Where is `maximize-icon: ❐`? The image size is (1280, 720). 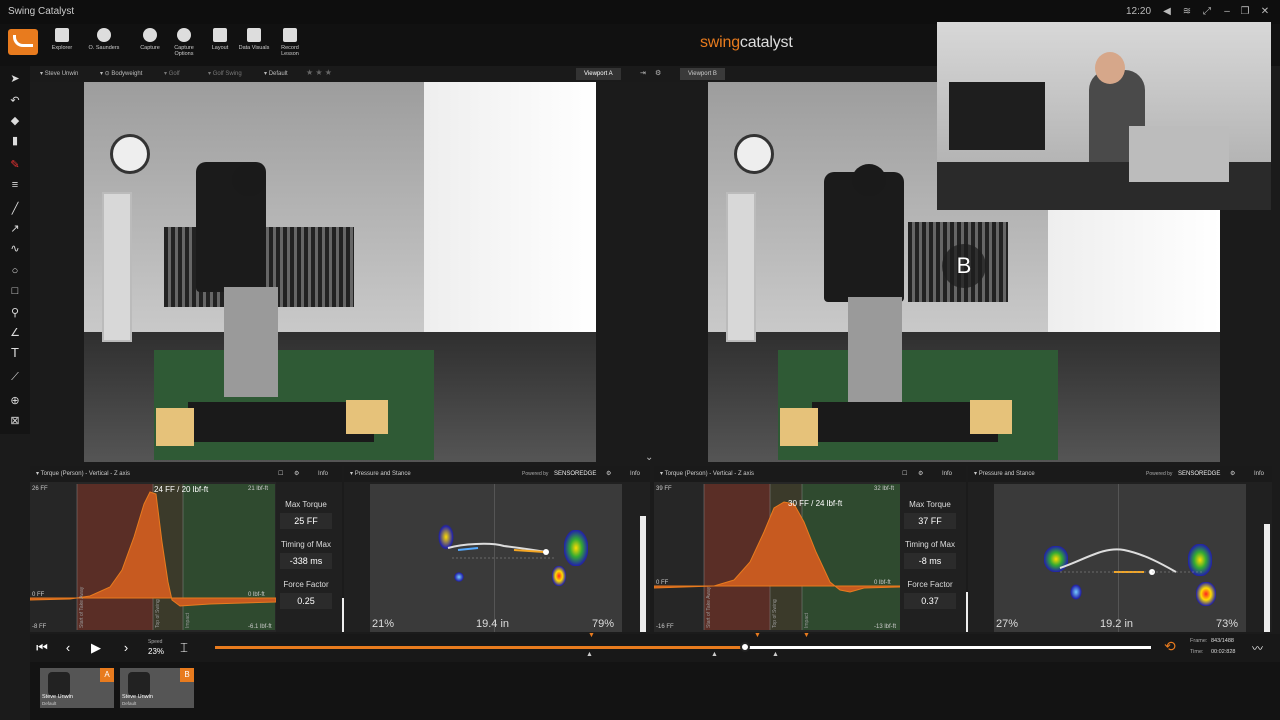 maximize-icon: ❐ is located at coordinates (1245, 12).